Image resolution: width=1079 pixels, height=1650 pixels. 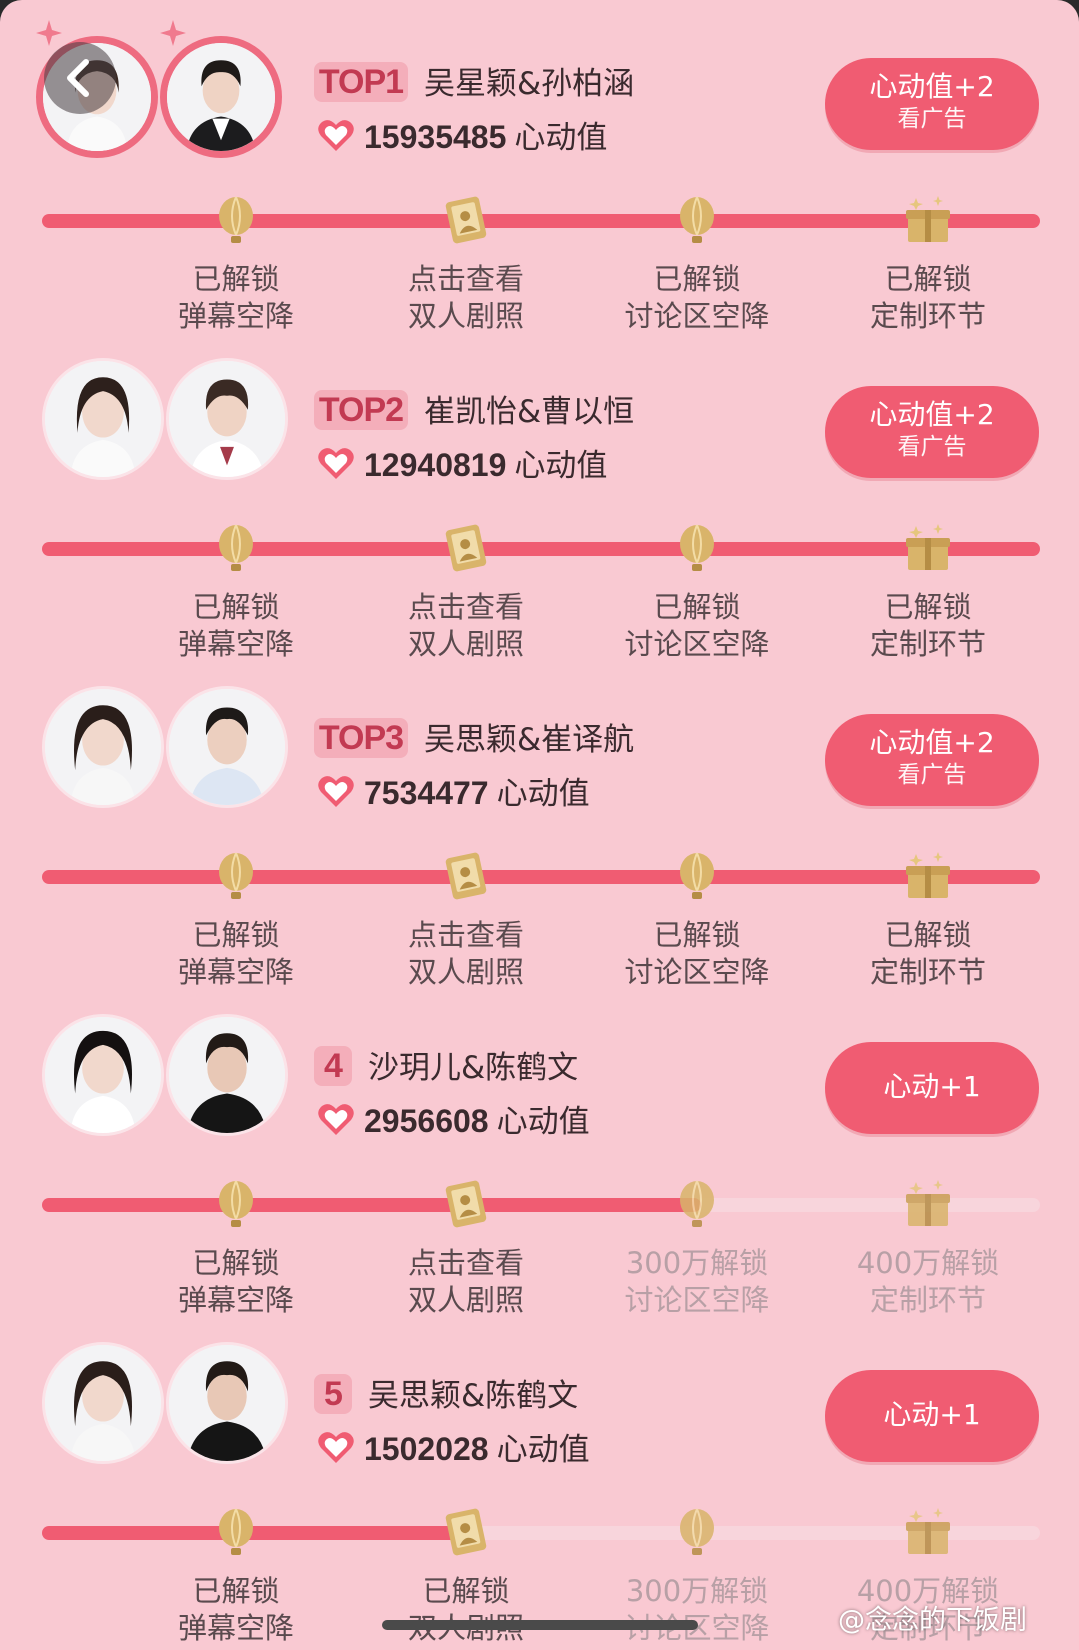 I want to click on rank-badge: 5, so click(x=333, y=1394).